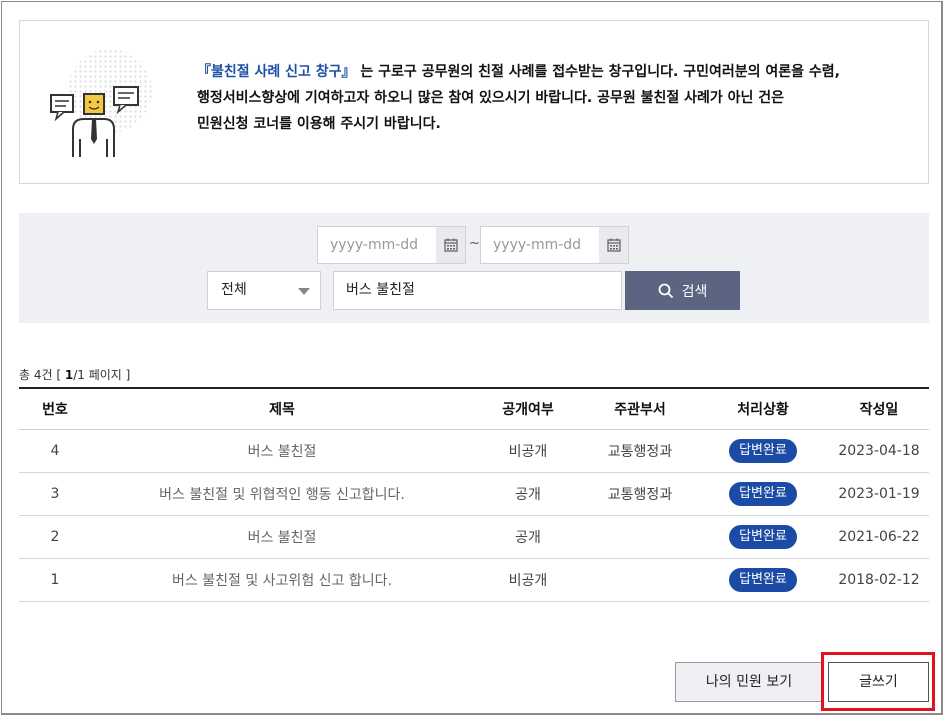 The height and width of the screenshot is (719, 946). Describe the element at coordinates (55, 494) in the screenshot. I see `row-no: 3` at that location.